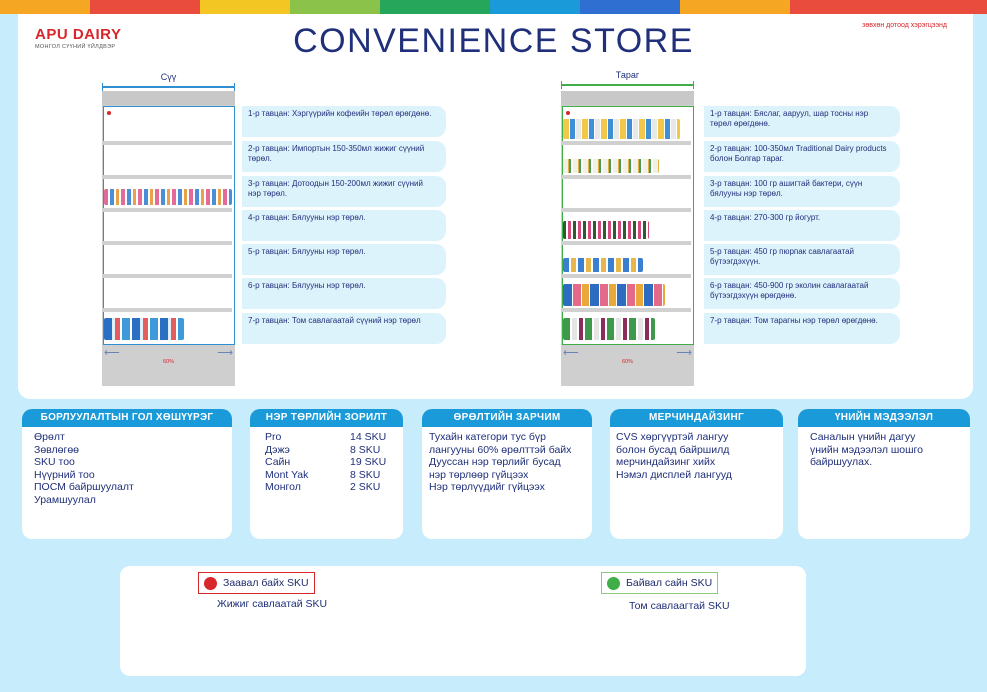 The height and width of the screenshot is (692, 987). What do you see at coordinates (368, 437) in the screenshot?
I see `sku-count: 14 SKU` at bounding box center [368, 437].